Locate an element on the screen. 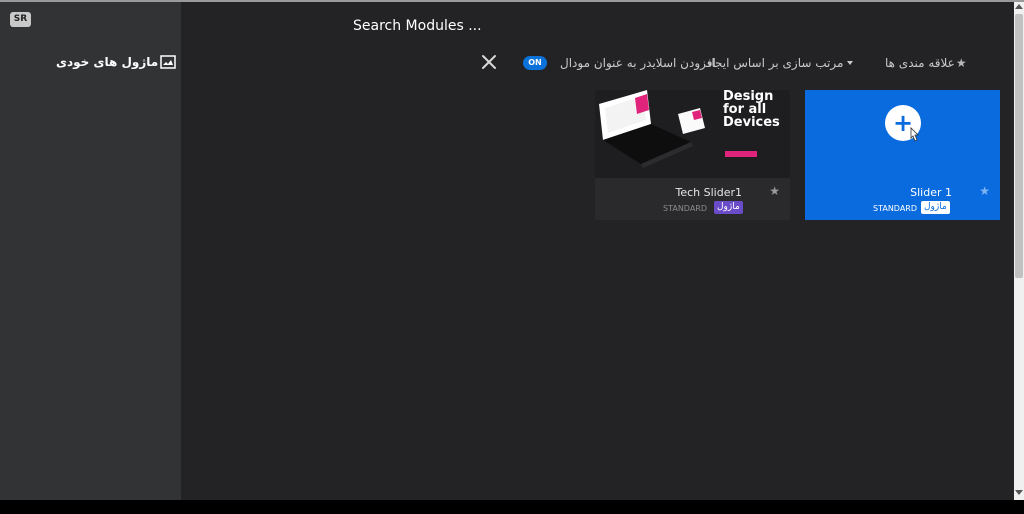 The height and width of the screenshot is (514, 1024). my-modules-label: ماژول های خودی is located at coordinates (107, 62).